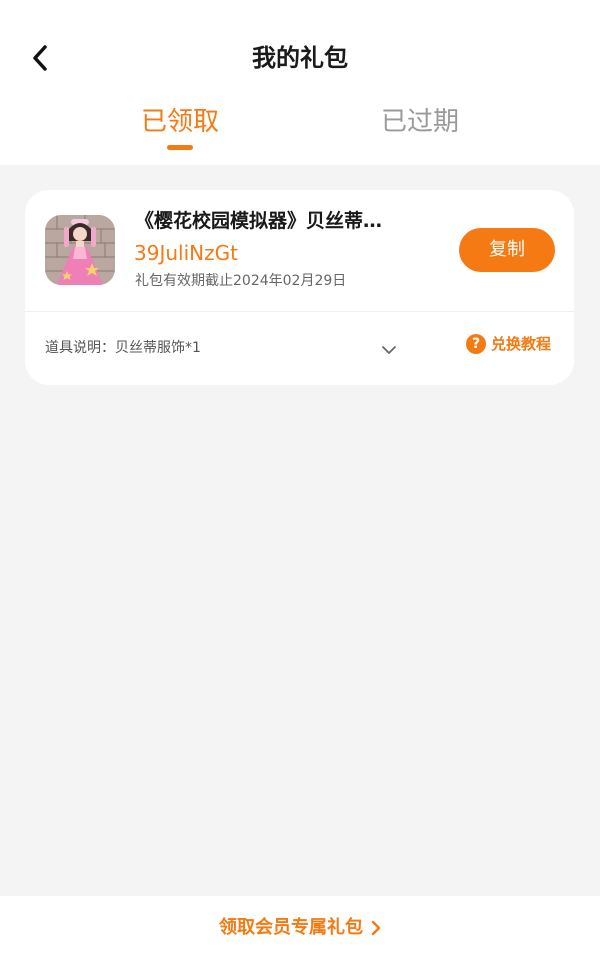 The width and height of the screenshot is (600, 960). What do you see at coordinates (123, 348) in the screenshot?
I see `item-description: 道具说明：贝丝蒂服饰*1` at bounding box center [123, 348].